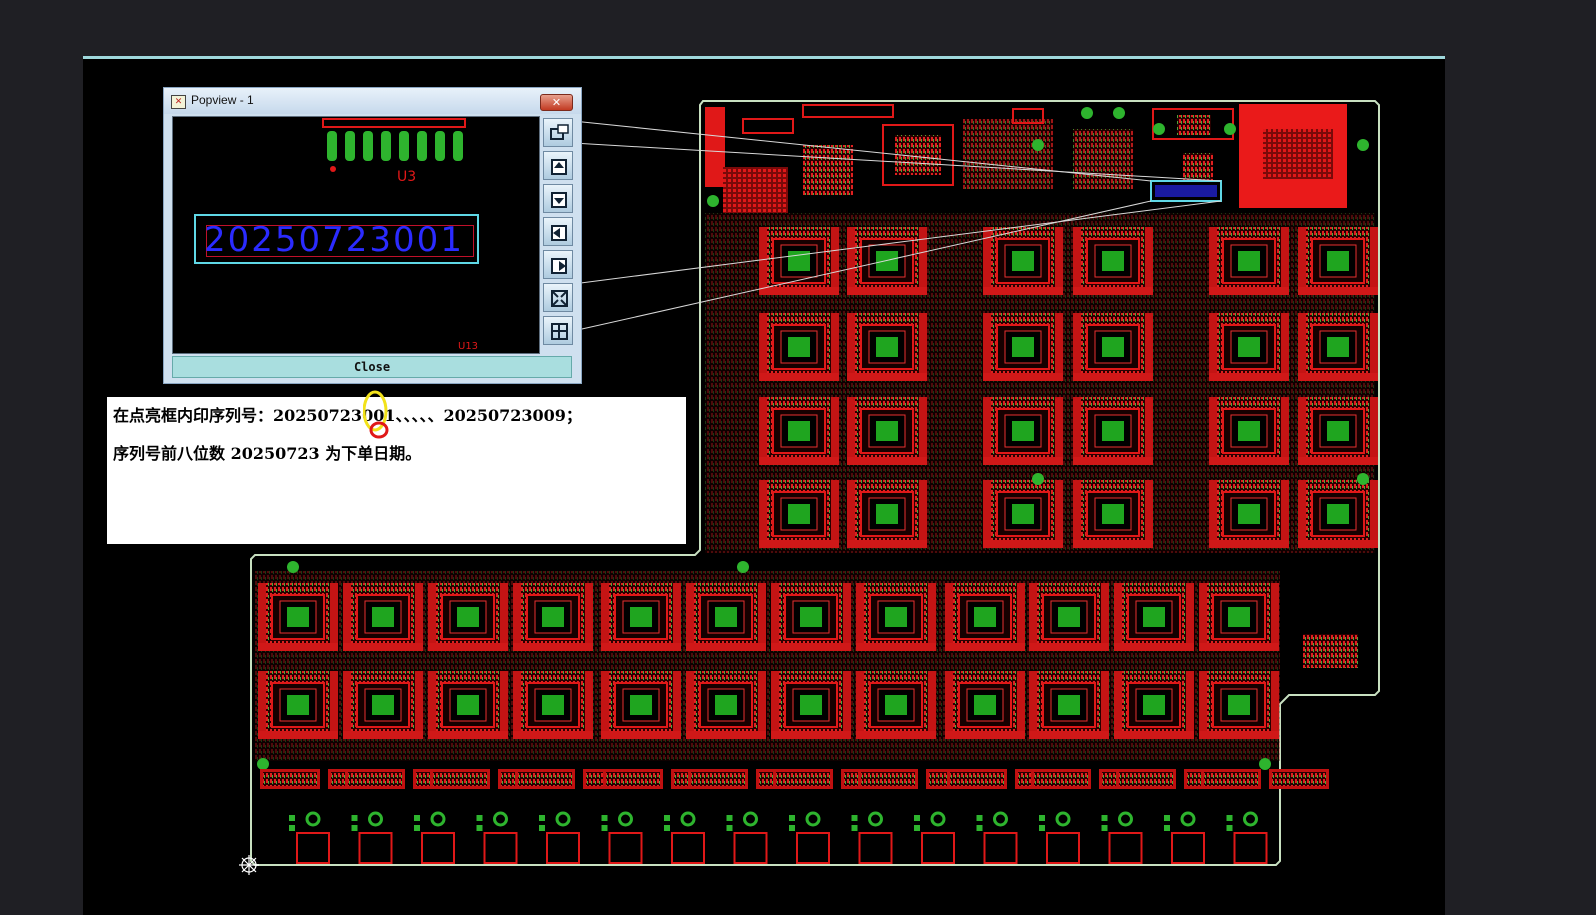  I want to click on zoom-fit-button, so click(558, 297).